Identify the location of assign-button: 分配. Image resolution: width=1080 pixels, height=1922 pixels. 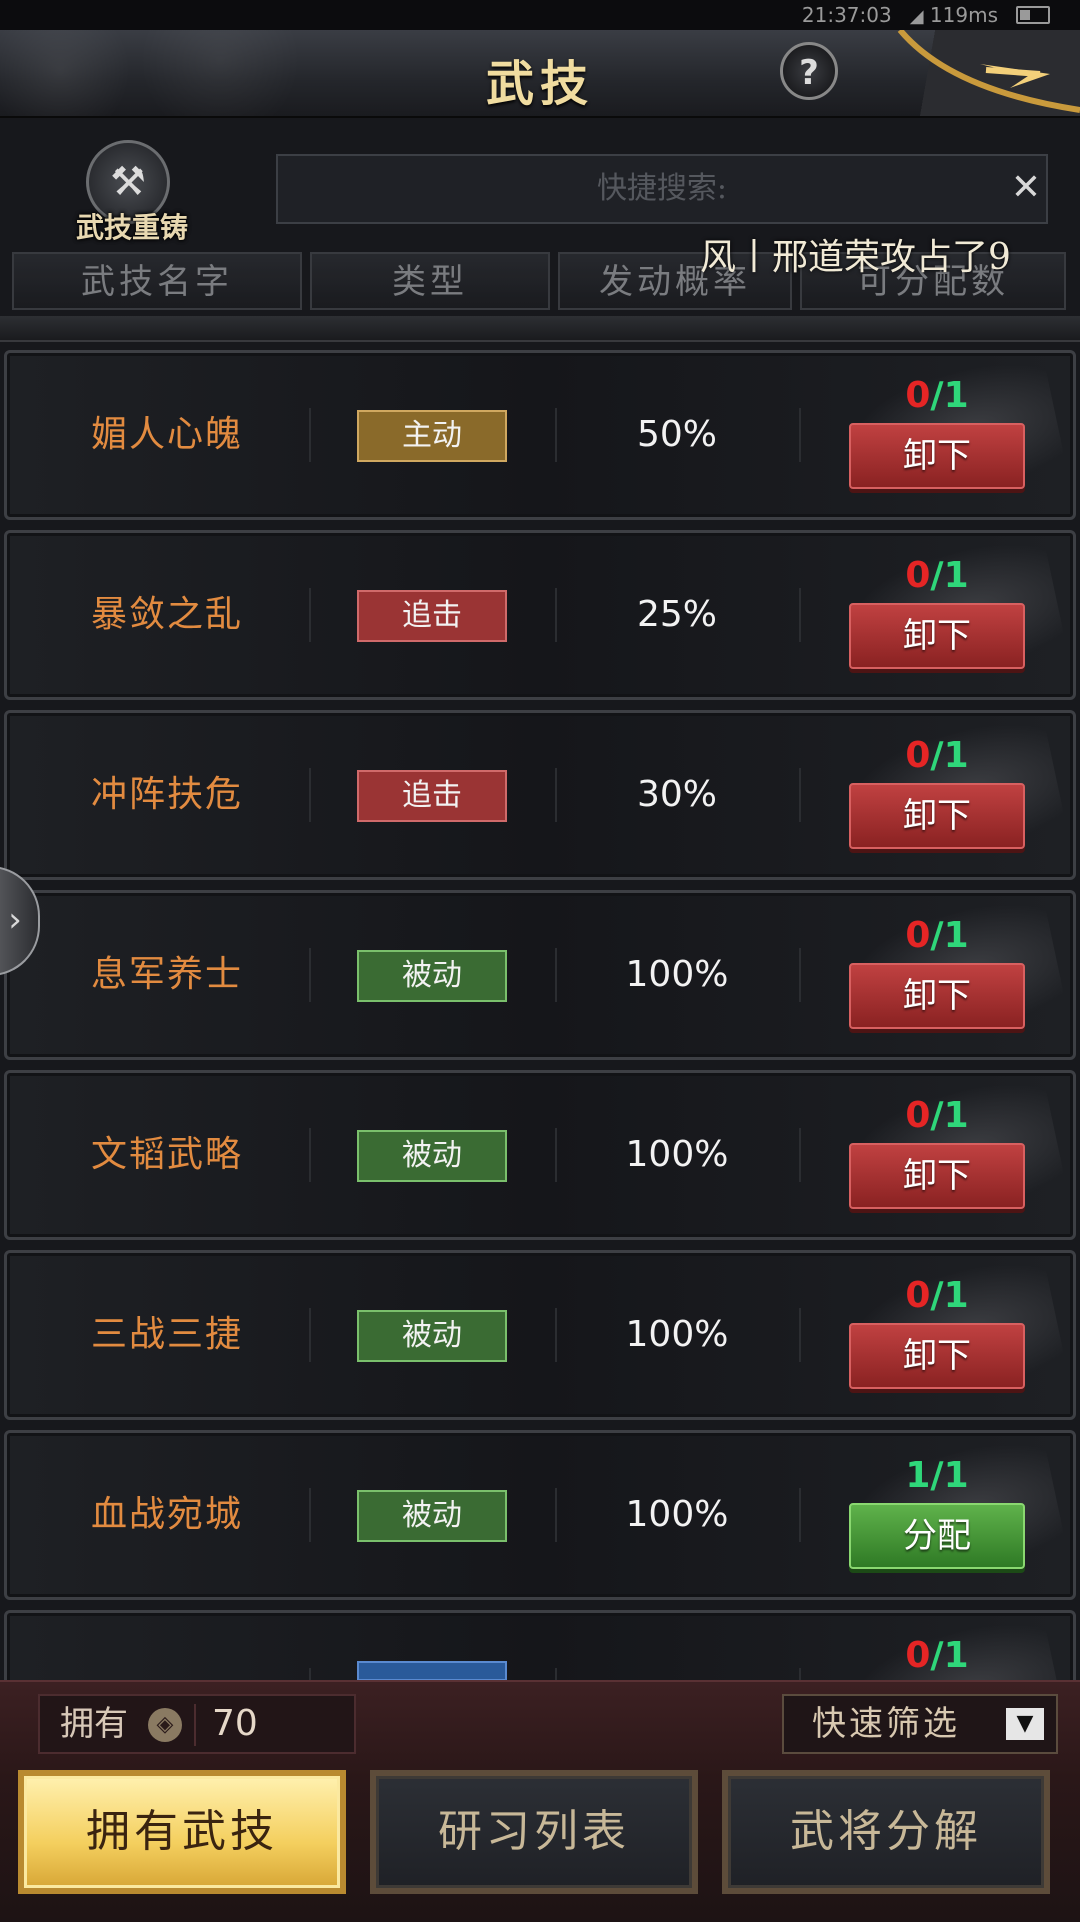
(937, 1536).